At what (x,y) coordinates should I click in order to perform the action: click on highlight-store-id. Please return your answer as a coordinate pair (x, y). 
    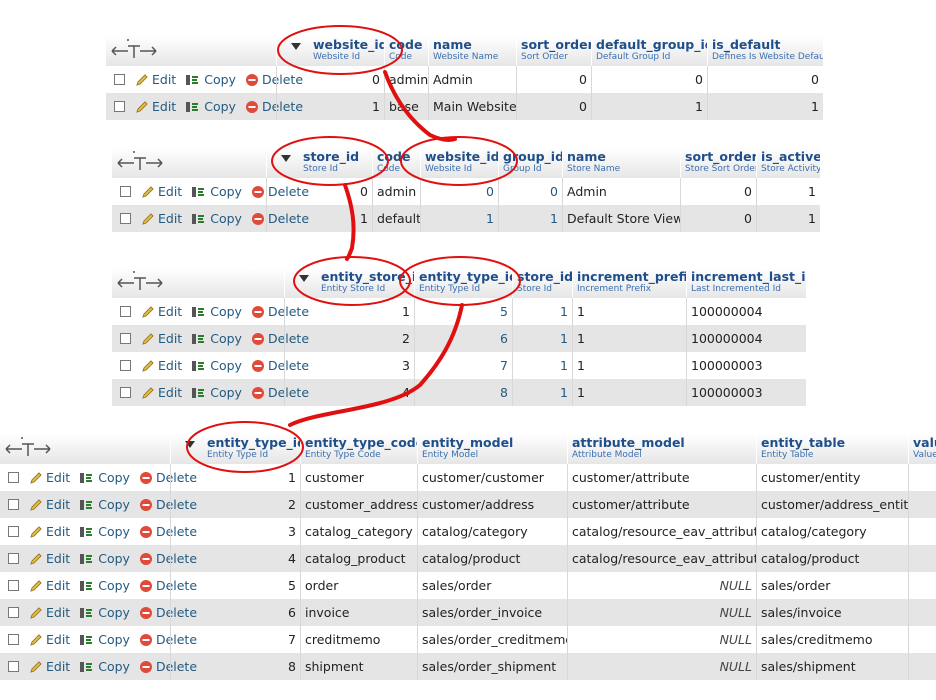
    Looking at the image, I should click on (330, 161).